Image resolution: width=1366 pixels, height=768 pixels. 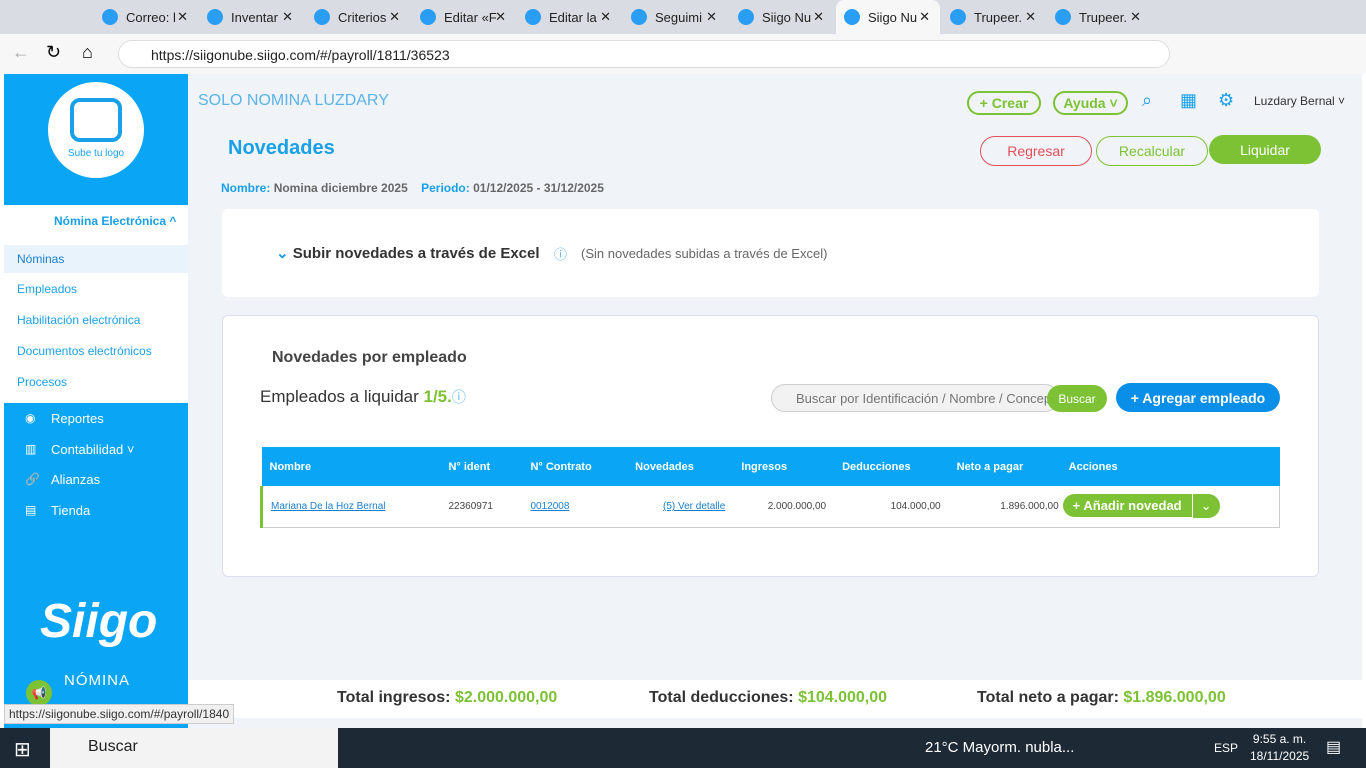 What do you see at coordinates (481, 466) in the screenshot?
I see `col-ident: N° ident` at bounding box center [481, 466].